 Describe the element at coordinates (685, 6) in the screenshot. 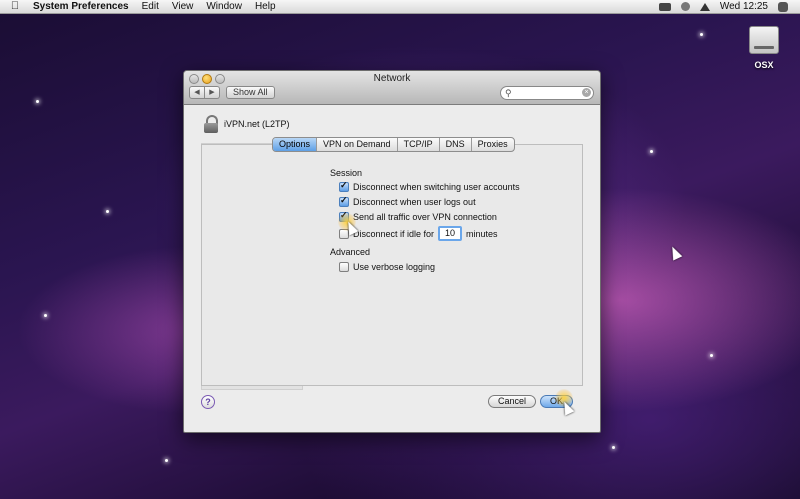

I see `time-machine-icon` at that location.